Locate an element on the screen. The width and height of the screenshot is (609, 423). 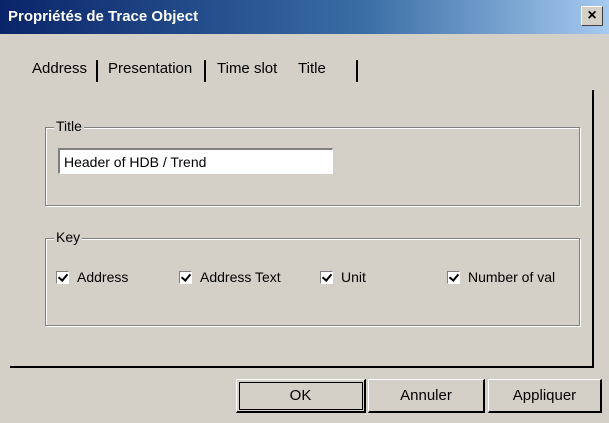
title-bar: Propriétés de Trace Object × is located at coordinates (304, 17).